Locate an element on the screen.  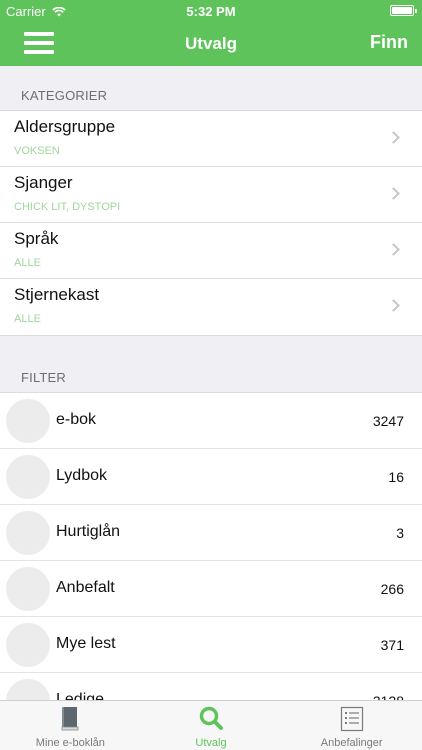
filter-count: 266 is located at coordinates (392, 589).